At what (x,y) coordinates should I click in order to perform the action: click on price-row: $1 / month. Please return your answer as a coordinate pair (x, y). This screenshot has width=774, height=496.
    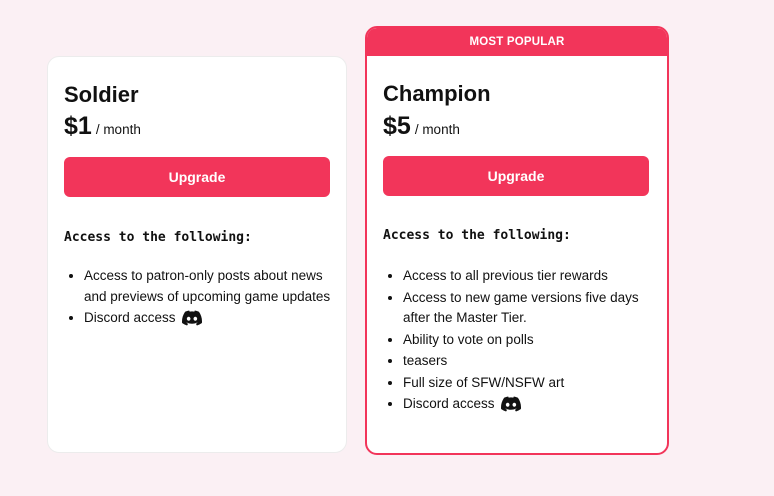
    Looking at the image, I should click on (102, 126).